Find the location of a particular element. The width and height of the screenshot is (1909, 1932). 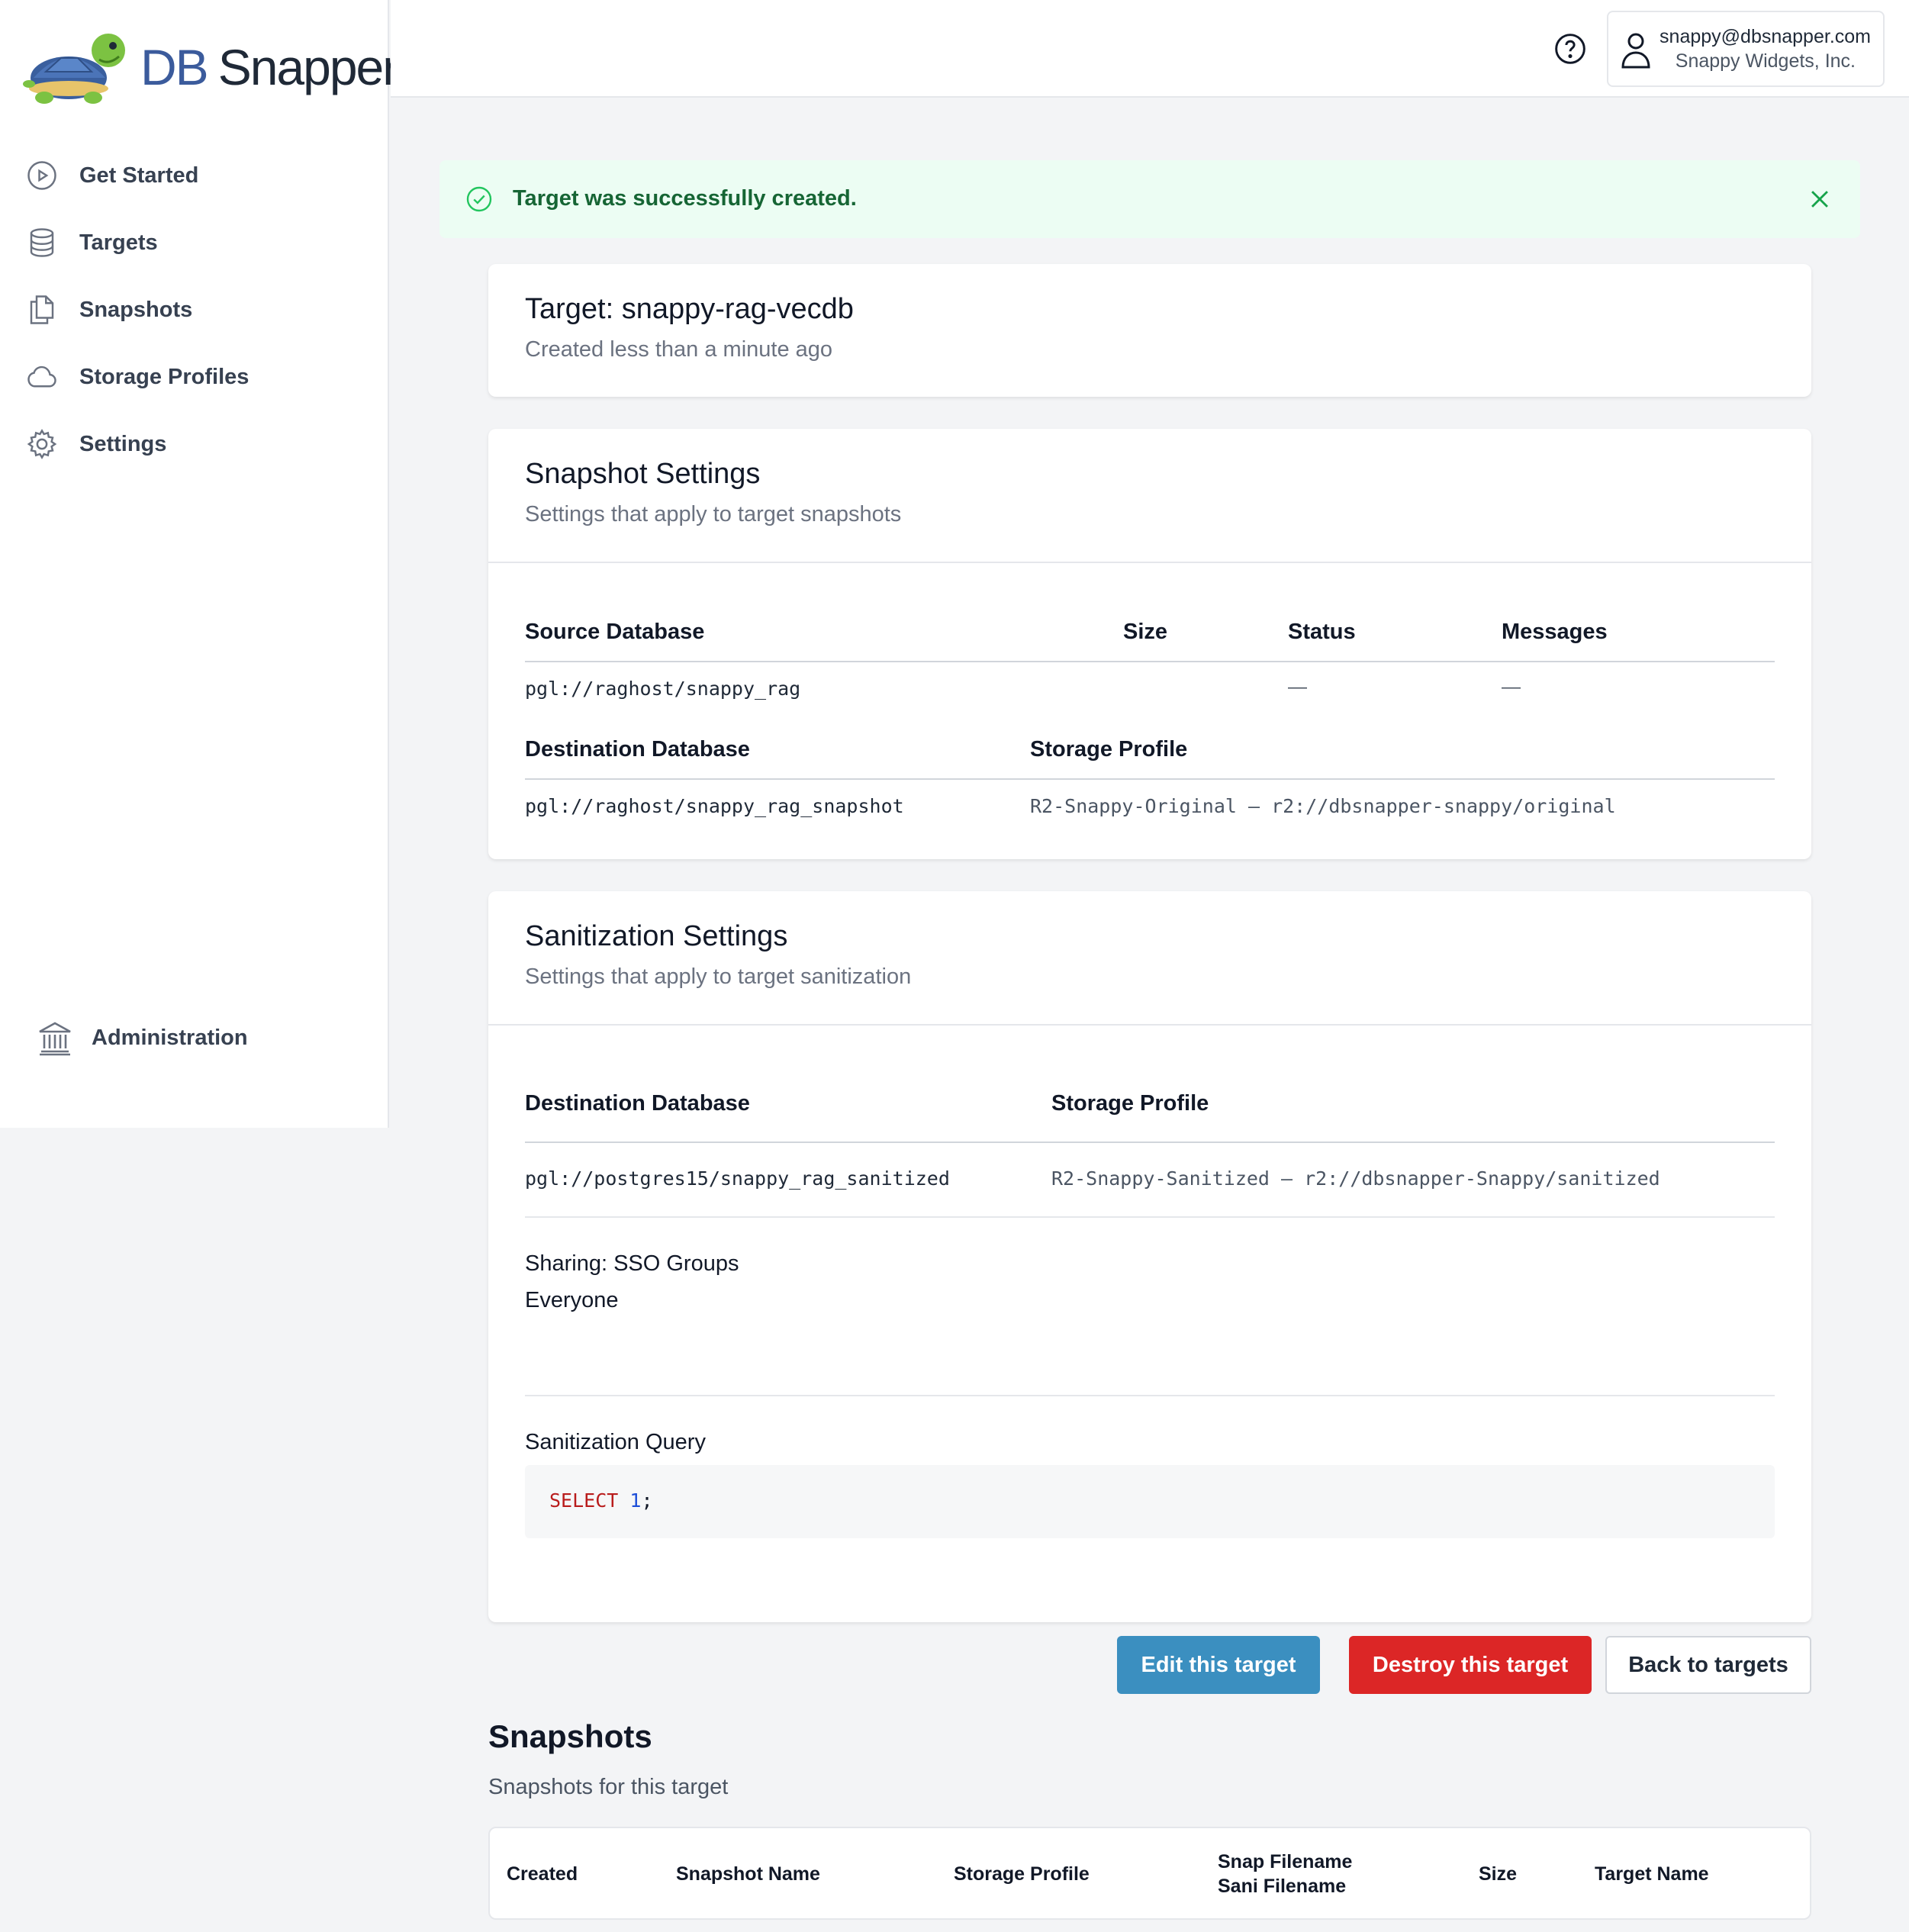

bank-icon is located at coordinates (55, 1039).